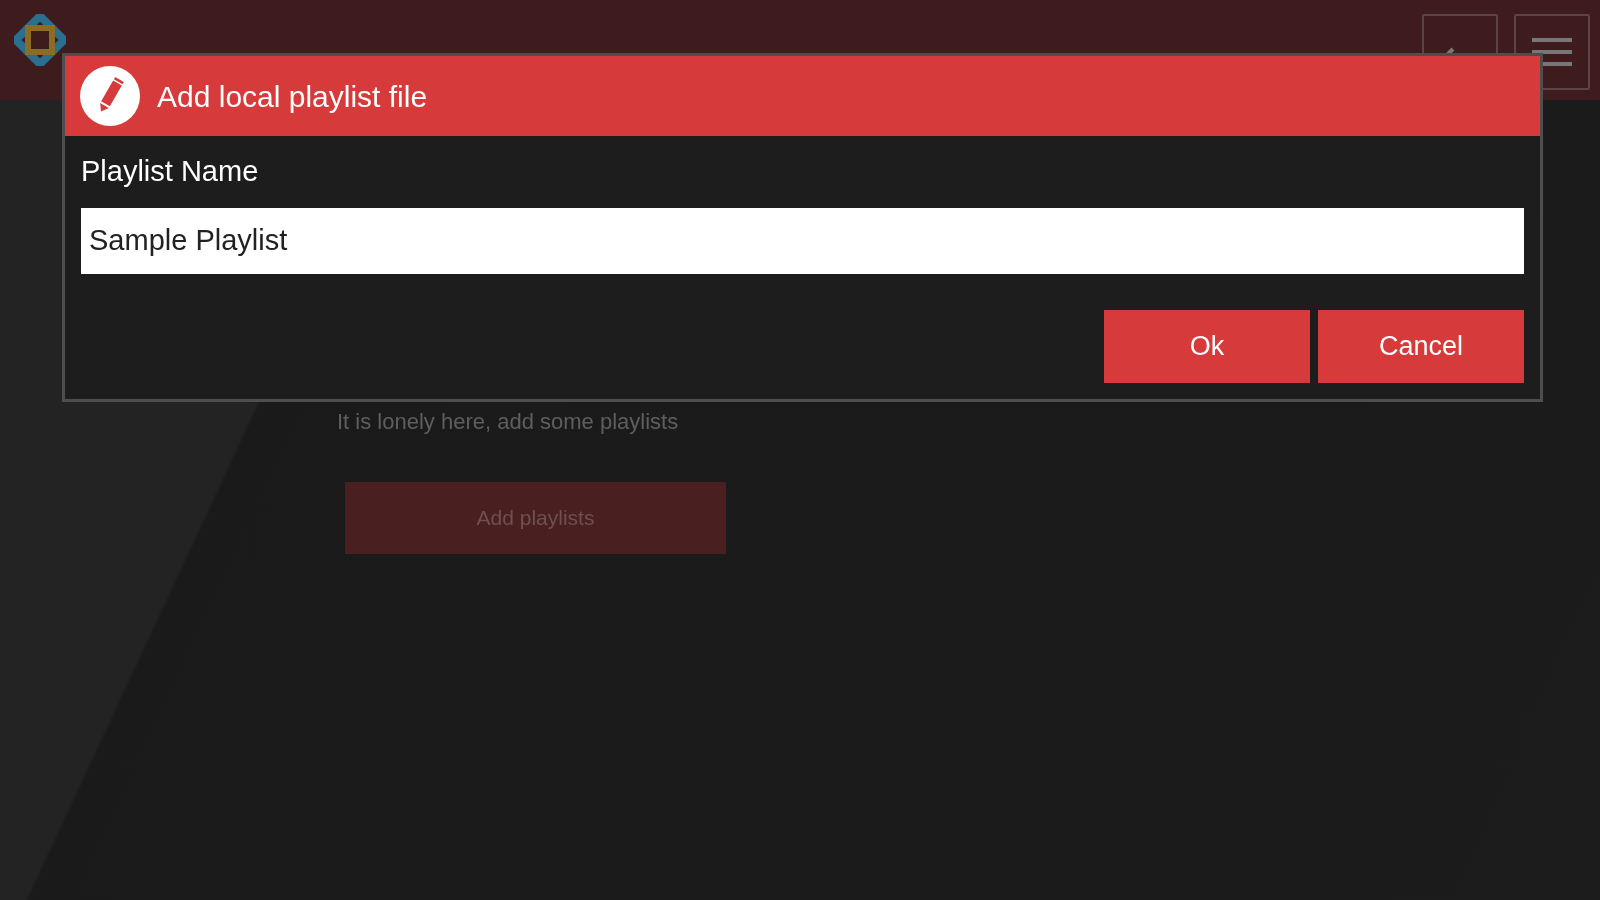 The width and height of the screenshot is (1600, 900). What do you see at coordinates (40, 40) in the screenshot?
I see `logo-icon` at bounding box center [40, 40].